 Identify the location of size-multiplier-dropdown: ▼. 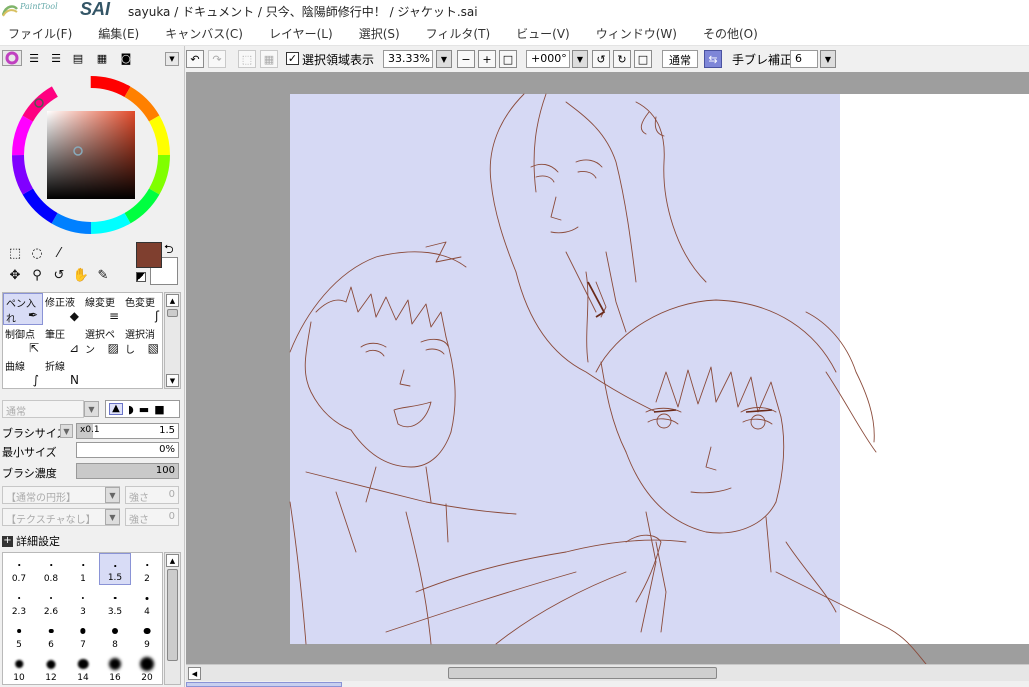
(66, 431).